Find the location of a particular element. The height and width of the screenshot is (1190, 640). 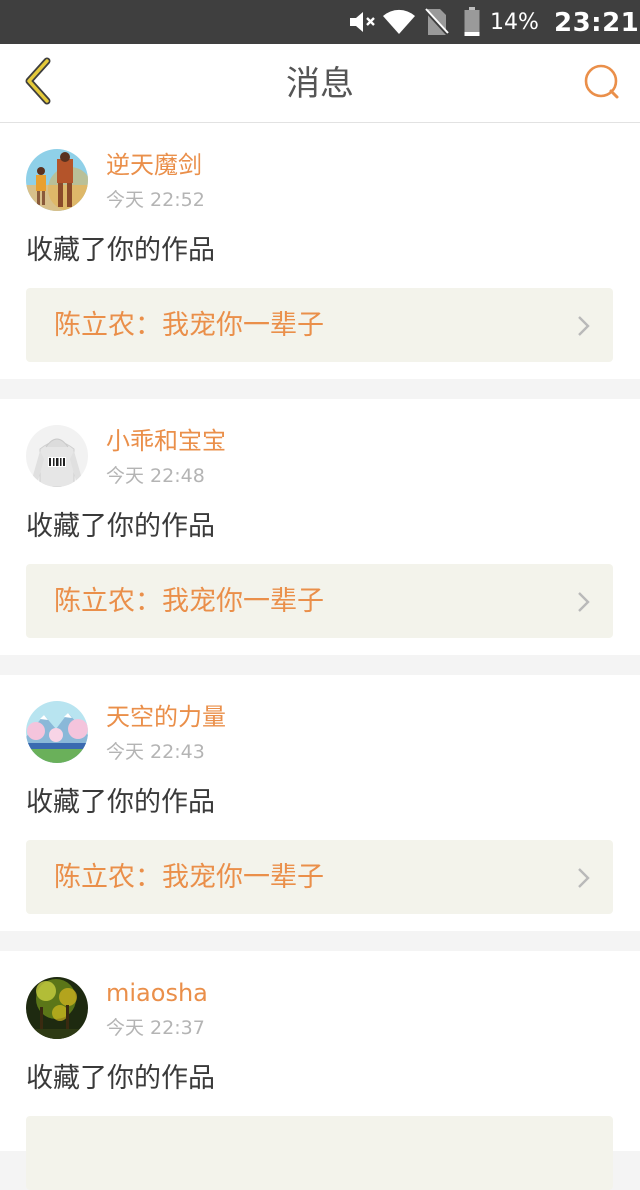

search-icon is located at coordinates (602, 84).